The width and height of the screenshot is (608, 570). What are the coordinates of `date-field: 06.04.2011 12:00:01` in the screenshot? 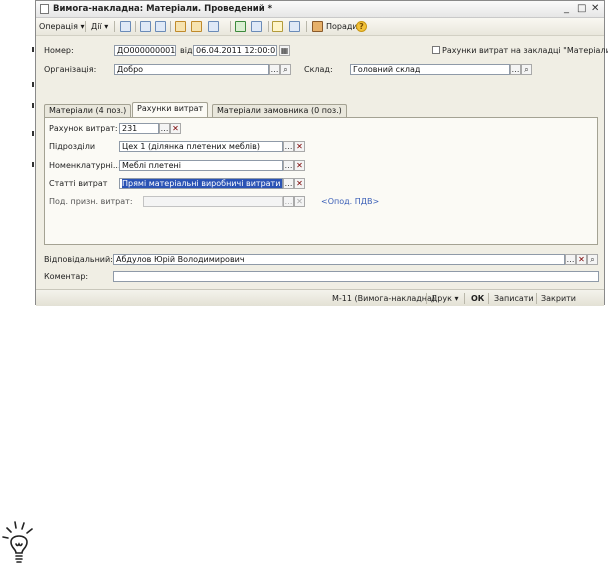 It's located at (235, 50).